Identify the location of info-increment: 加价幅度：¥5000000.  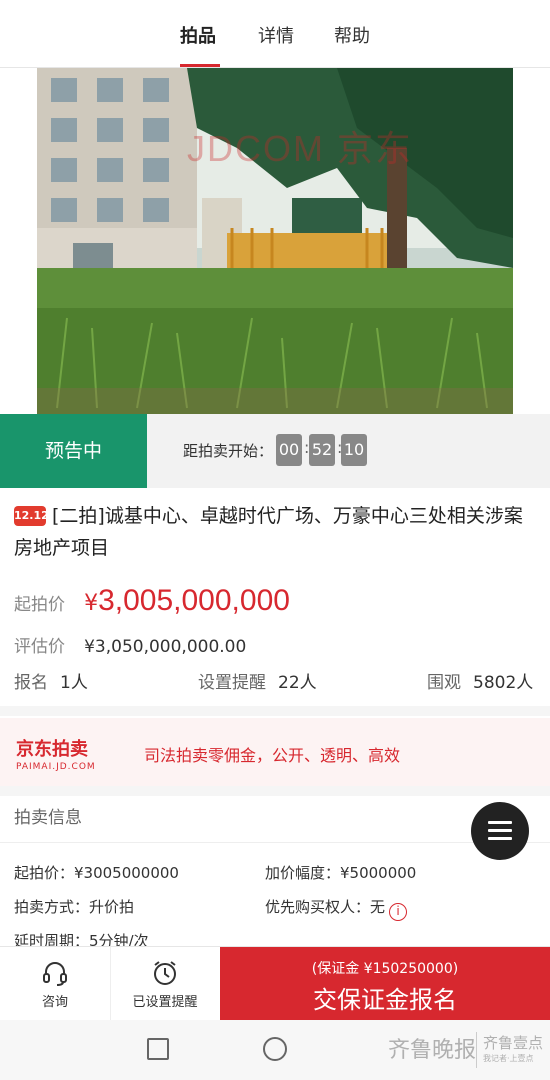
(341, 873).